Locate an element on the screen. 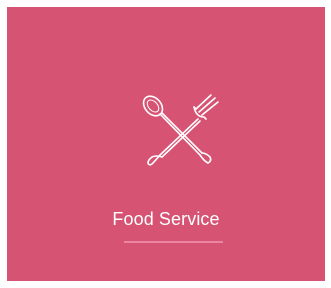 The image size is (331, 288). fork-and-spoon-icon is located at coordinates (180, 131).